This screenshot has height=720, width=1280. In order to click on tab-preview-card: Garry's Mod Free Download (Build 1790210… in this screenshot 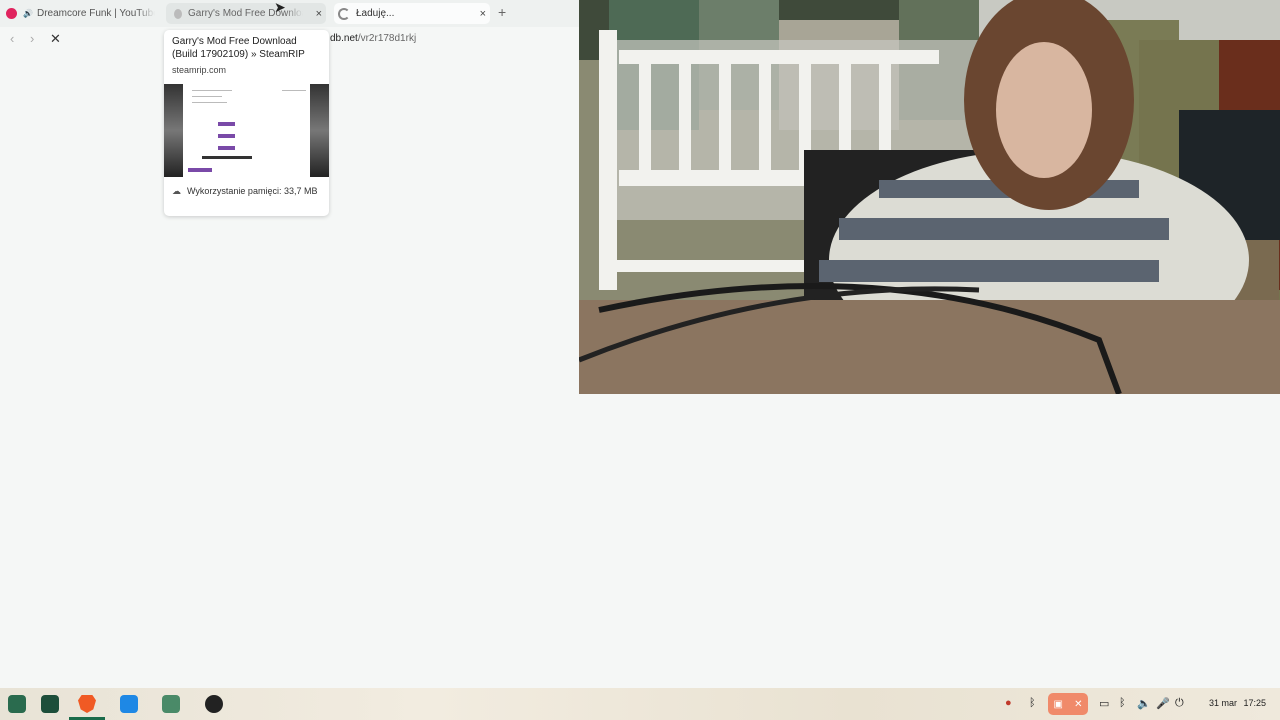, I will do `click(246, 123)`.